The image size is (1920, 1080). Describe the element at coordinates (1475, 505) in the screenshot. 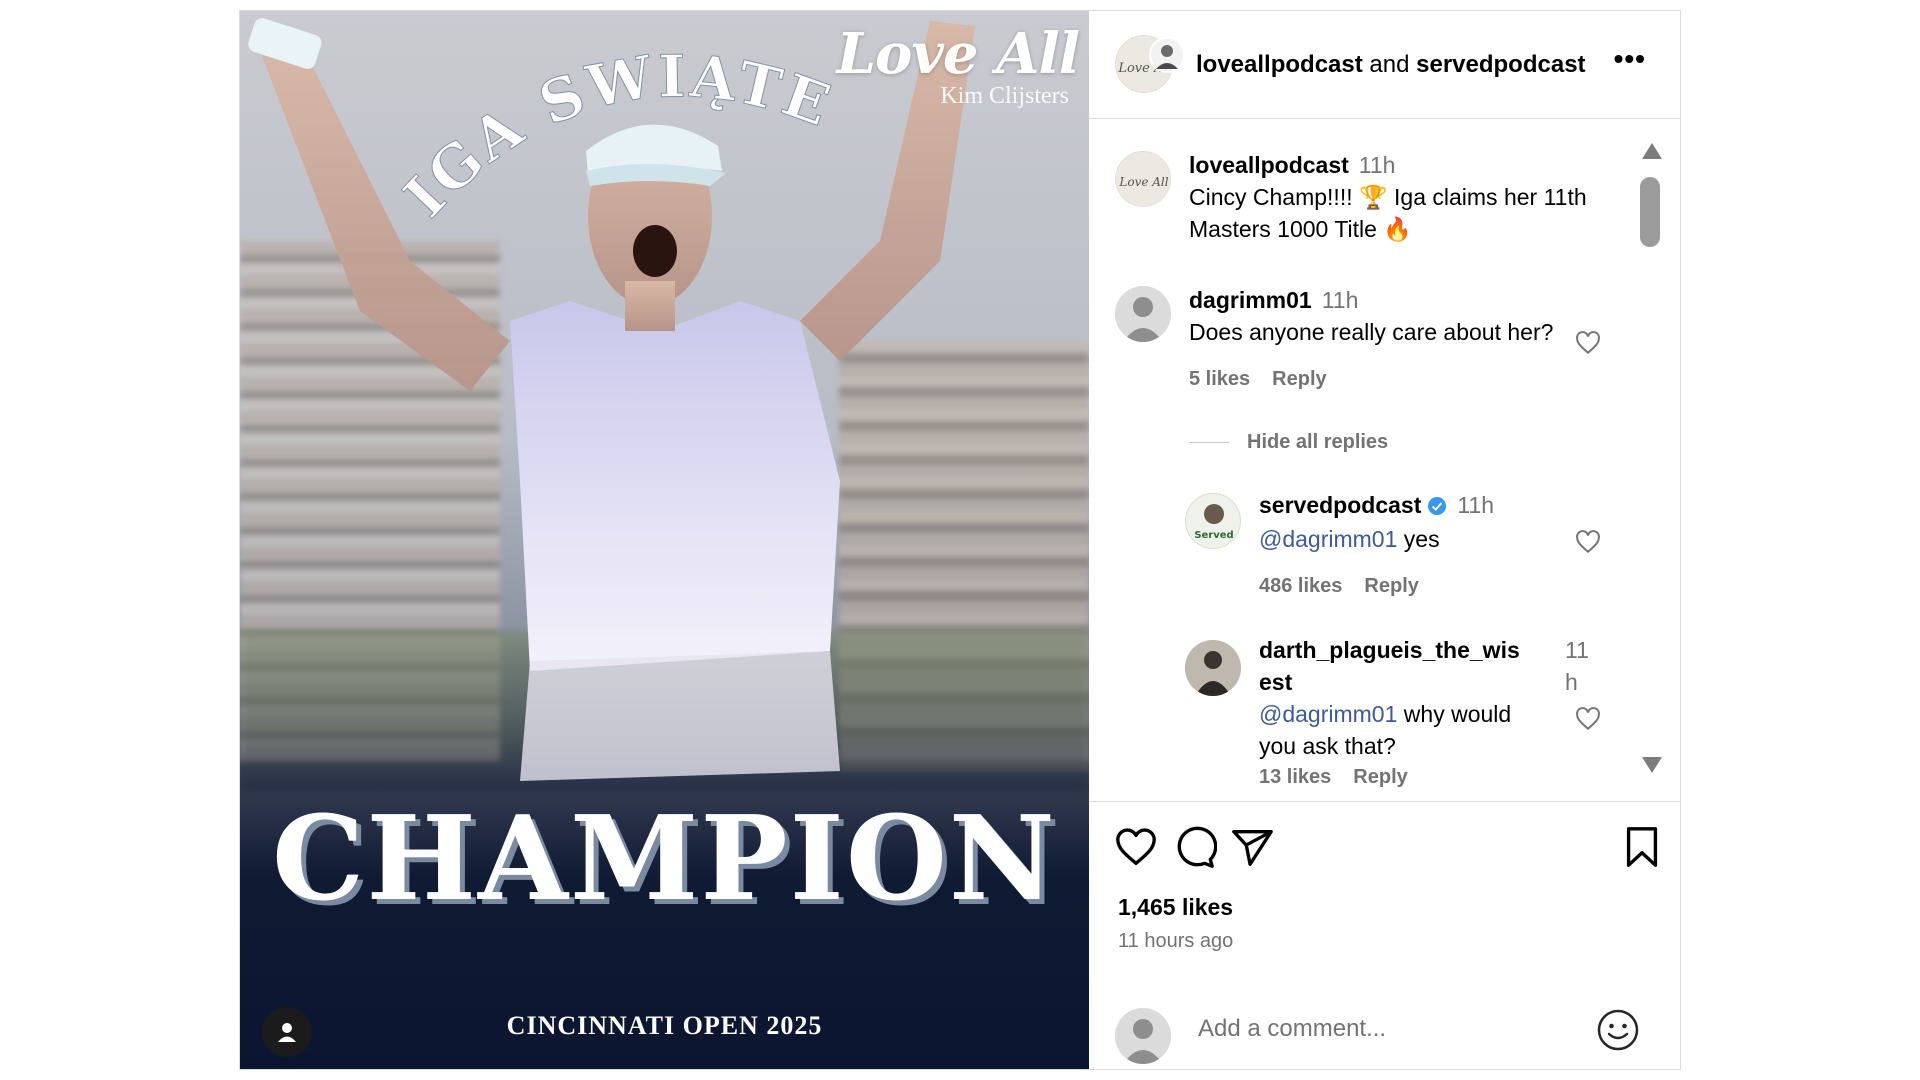

I see `reply-time: 11h` at that location.